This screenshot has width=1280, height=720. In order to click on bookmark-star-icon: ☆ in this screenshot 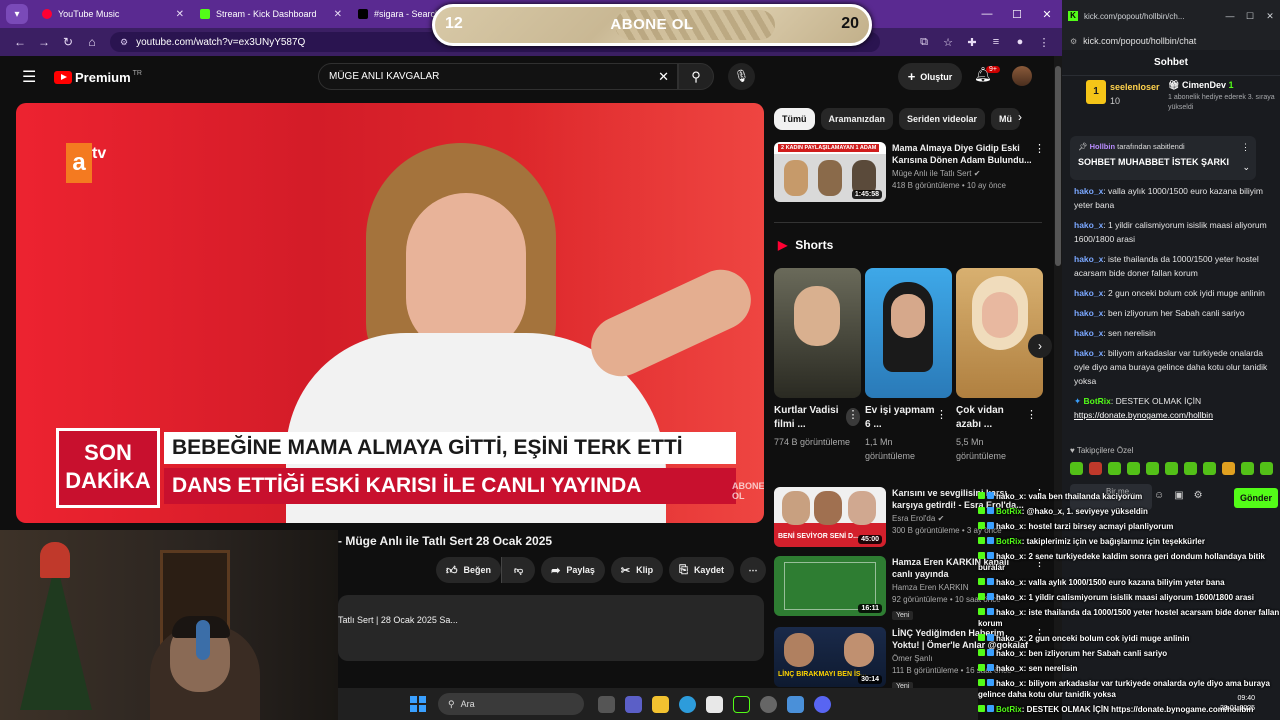, I will do `click(948, 42)`.